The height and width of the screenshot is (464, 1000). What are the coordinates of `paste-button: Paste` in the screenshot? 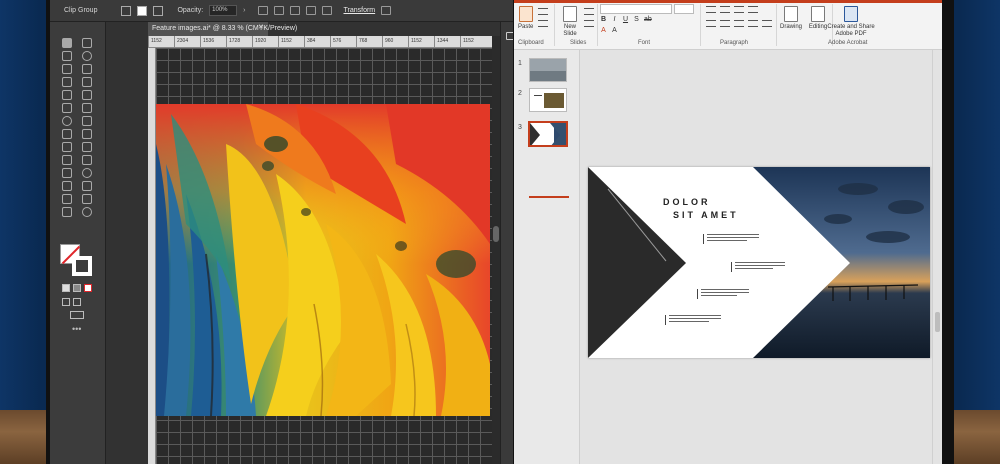 It's located at (525, 18).